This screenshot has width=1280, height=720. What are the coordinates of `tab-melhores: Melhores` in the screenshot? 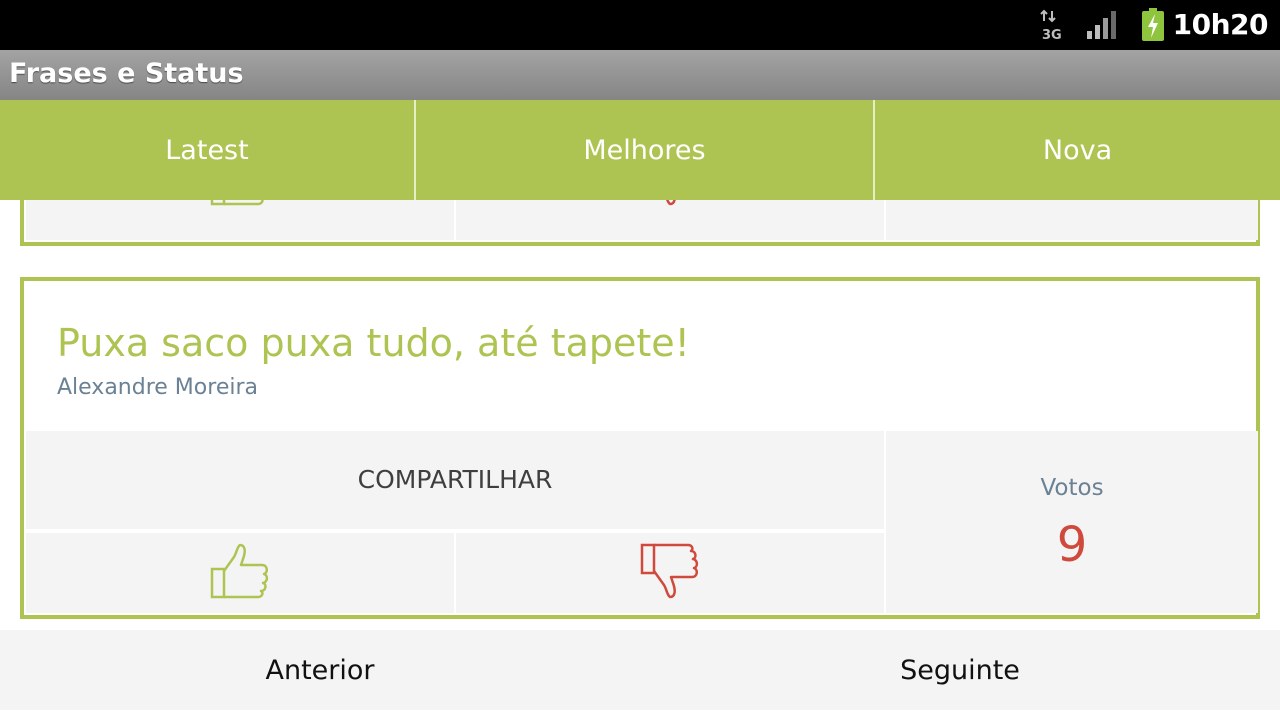 It's located at (645, 150).